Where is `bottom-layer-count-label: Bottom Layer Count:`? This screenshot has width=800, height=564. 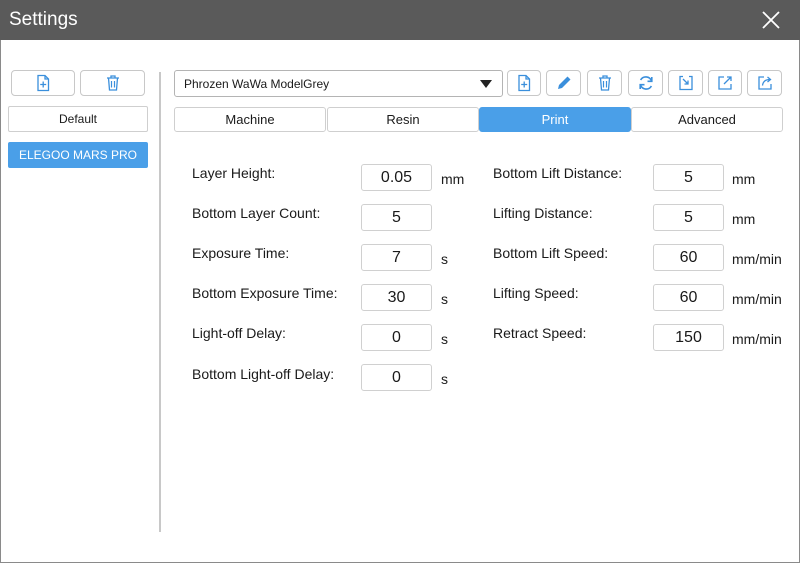 bottom-layer-count-label: Bottom Layer Count: is located at coordinates (256, 213).